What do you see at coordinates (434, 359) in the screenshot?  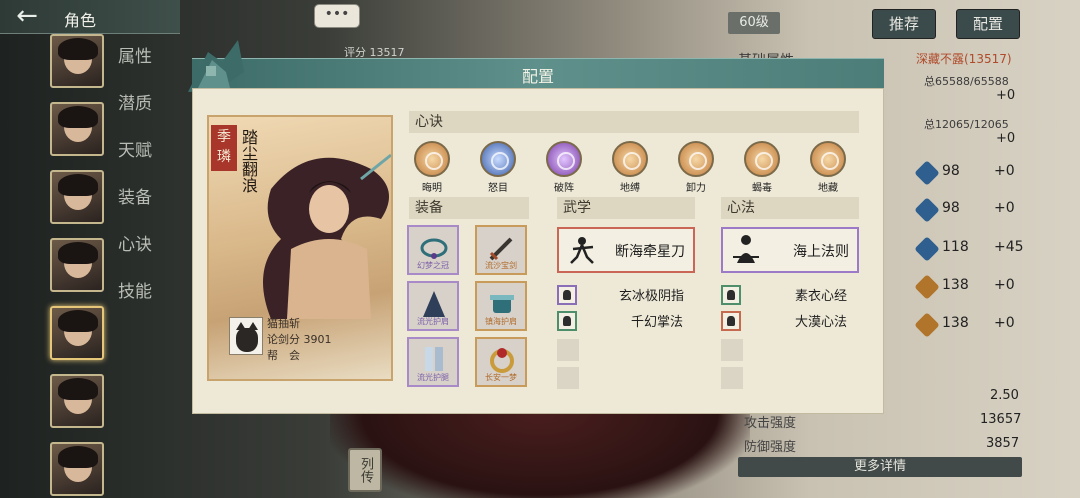 I see `boots-icon` at bounding box center [434, 359].